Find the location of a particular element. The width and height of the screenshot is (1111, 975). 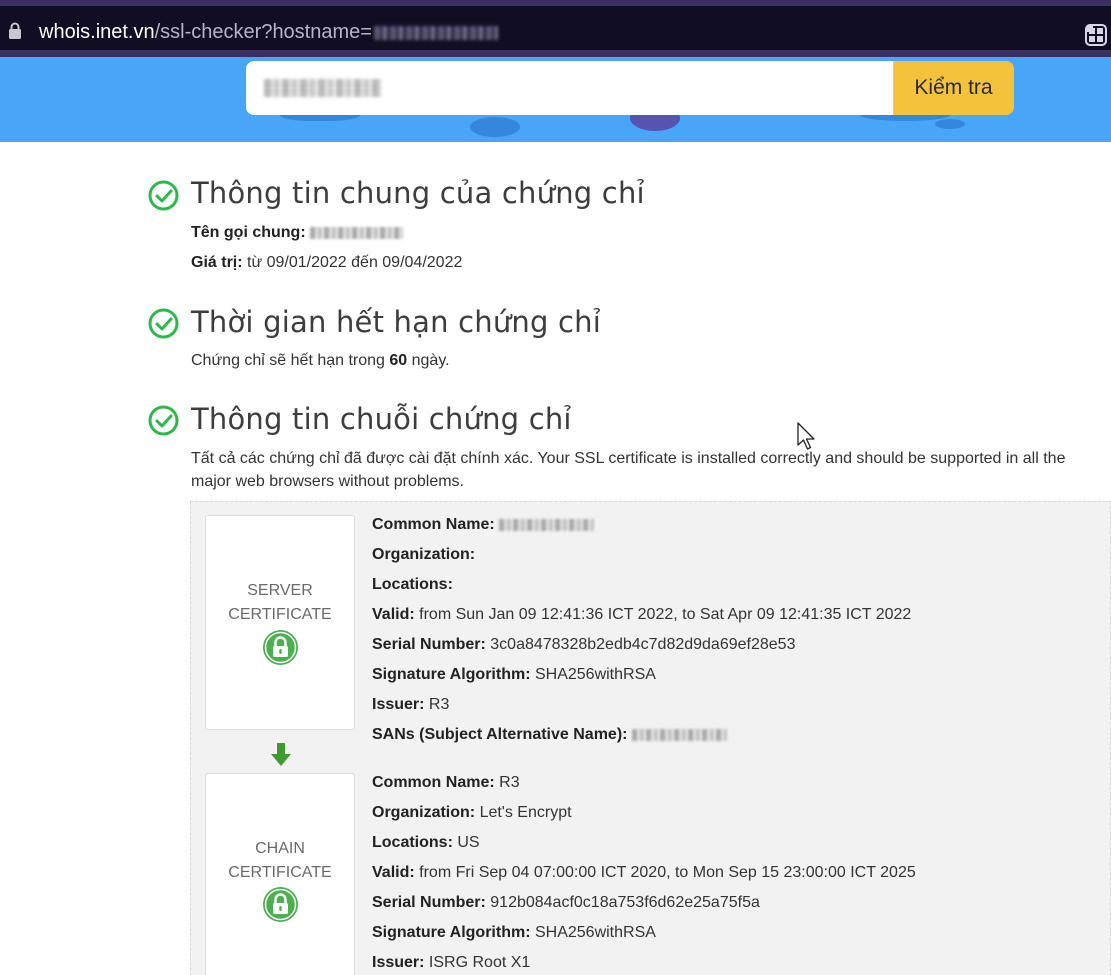

server-locations: Locations: is located at coordinates (412, 585).